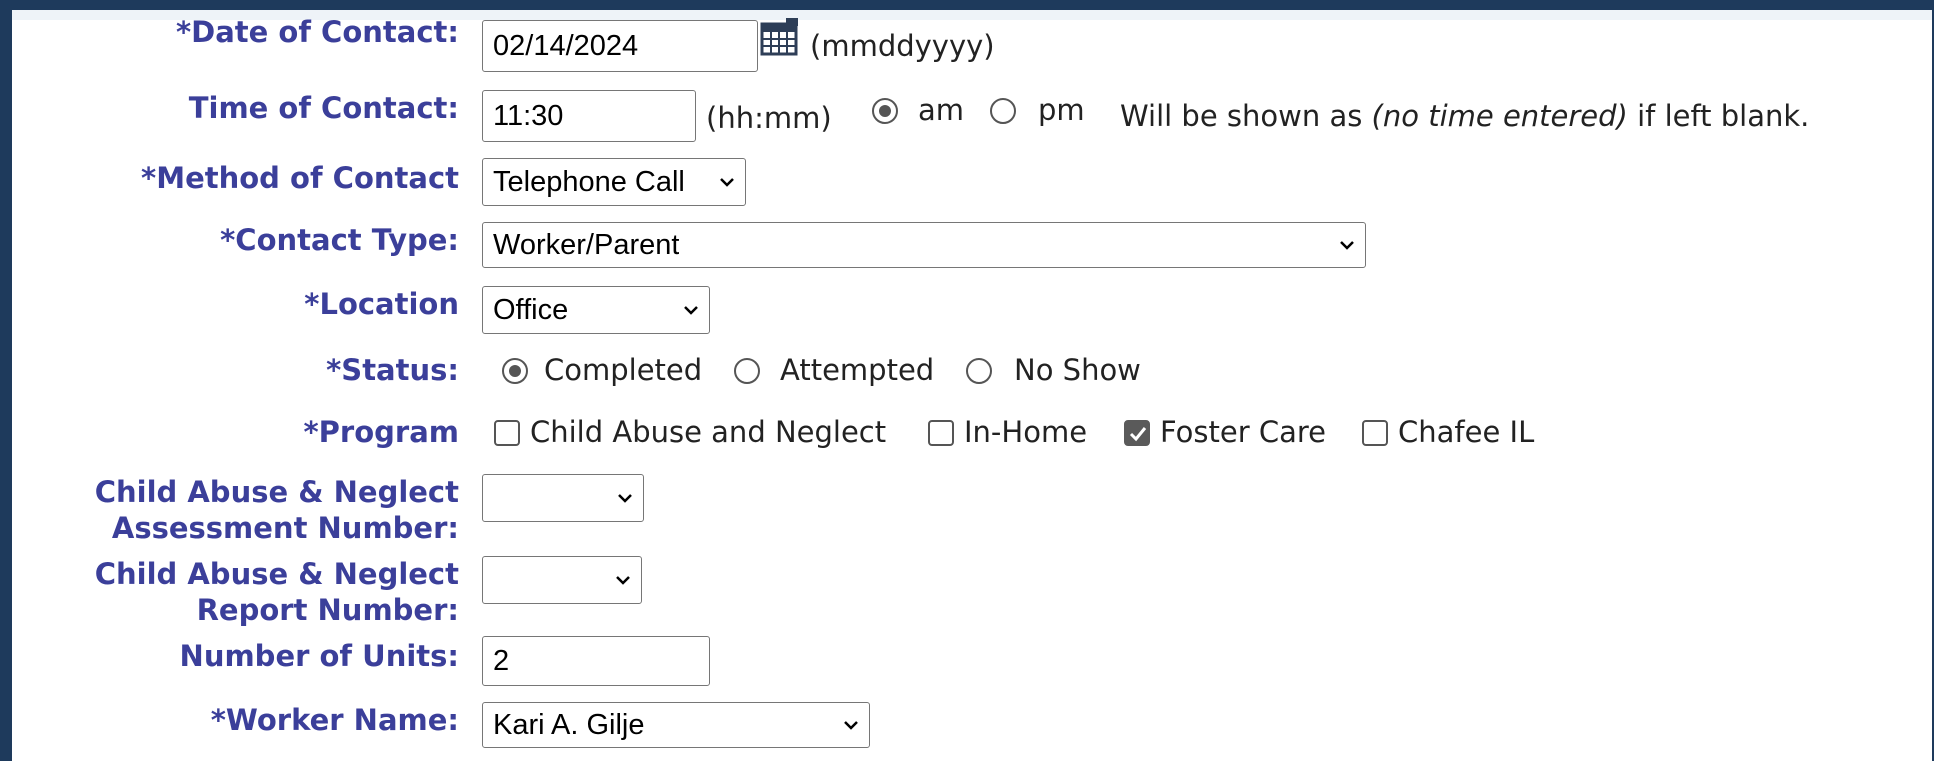 The width and height of the screenshot is (1934, 761). Describe the element at coordinates (589, 116) in the screenshot. I see `time-input: 11:30` at that location.